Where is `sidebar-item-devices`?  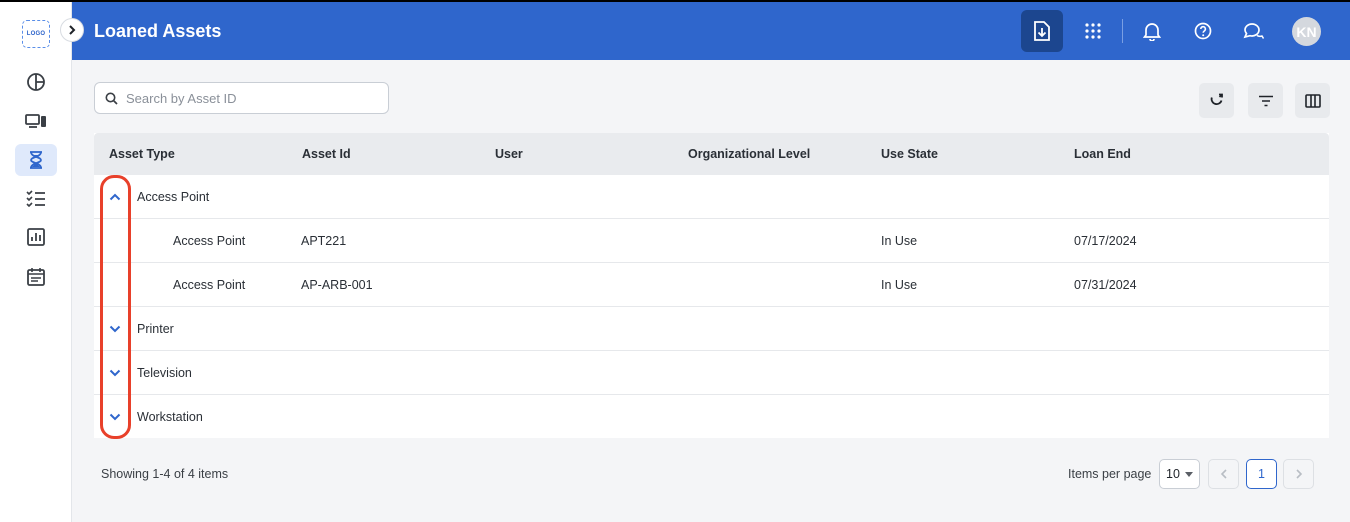 sidebar-item-devices is located at coordinates (36, 121).